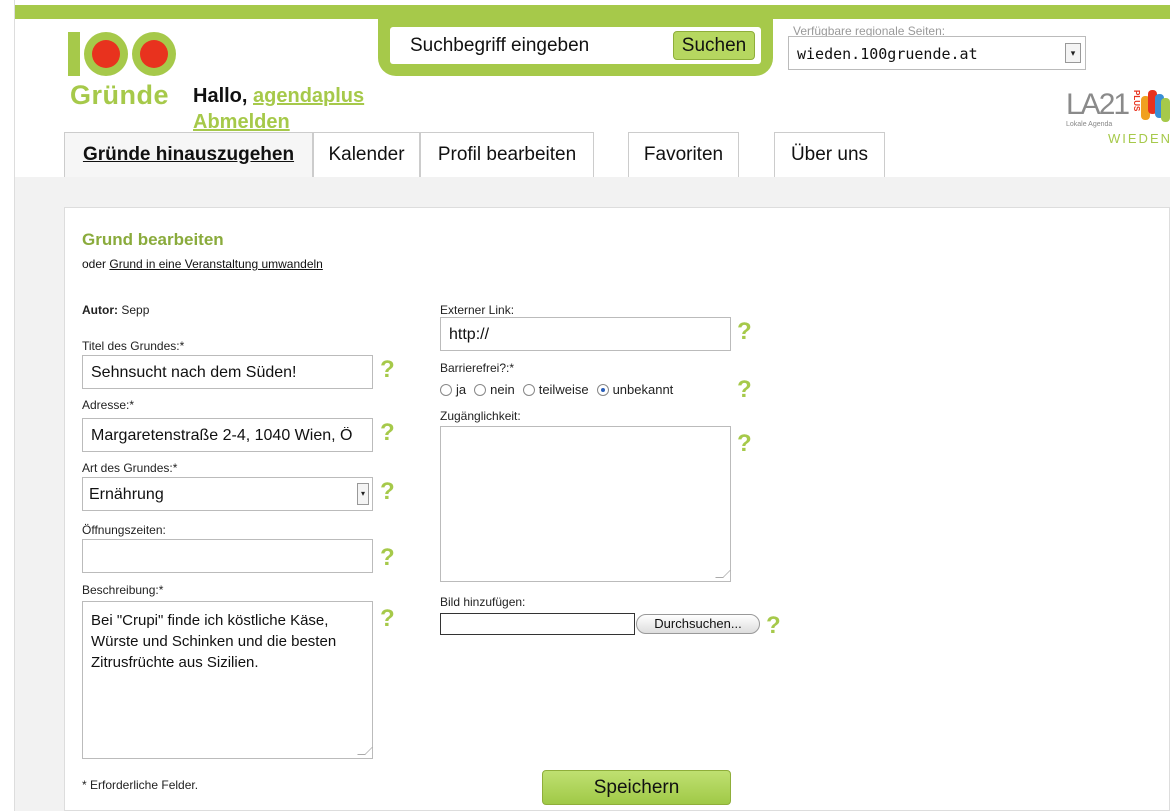 This screenshot has width=1170, height=811. I want to click on greeting-text: Hallo,, so click(220, 96).